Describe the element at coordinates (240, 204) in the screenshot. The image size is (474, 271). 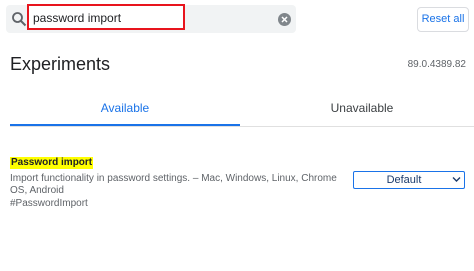
I see `experiment-permalink: #PasswordImport` at that location.